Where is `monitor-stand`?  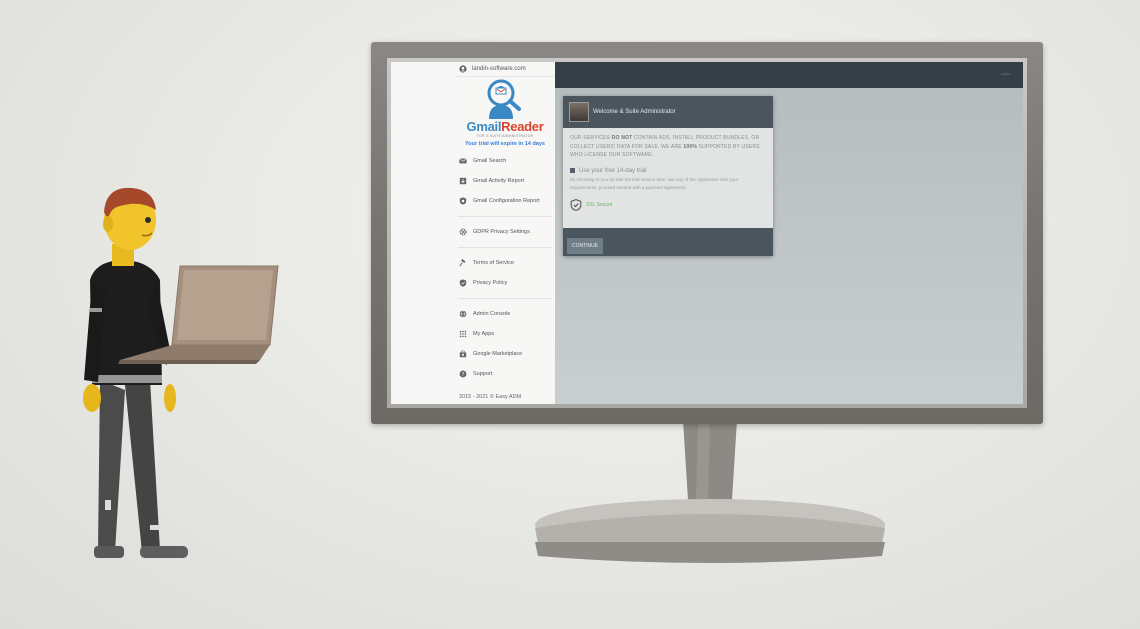
monitor-stand is located at coordinates (710, 491).